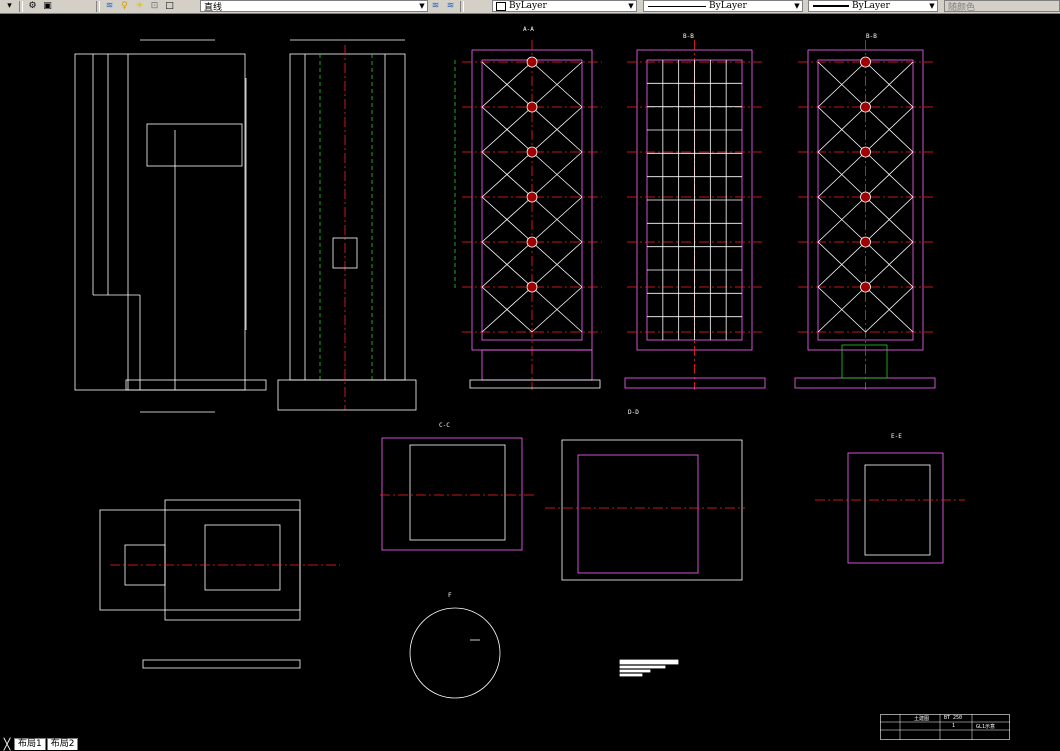 The height and width of the screenshot is (751, 1060). I want to click on section-cc-foot, so click(865, 383).